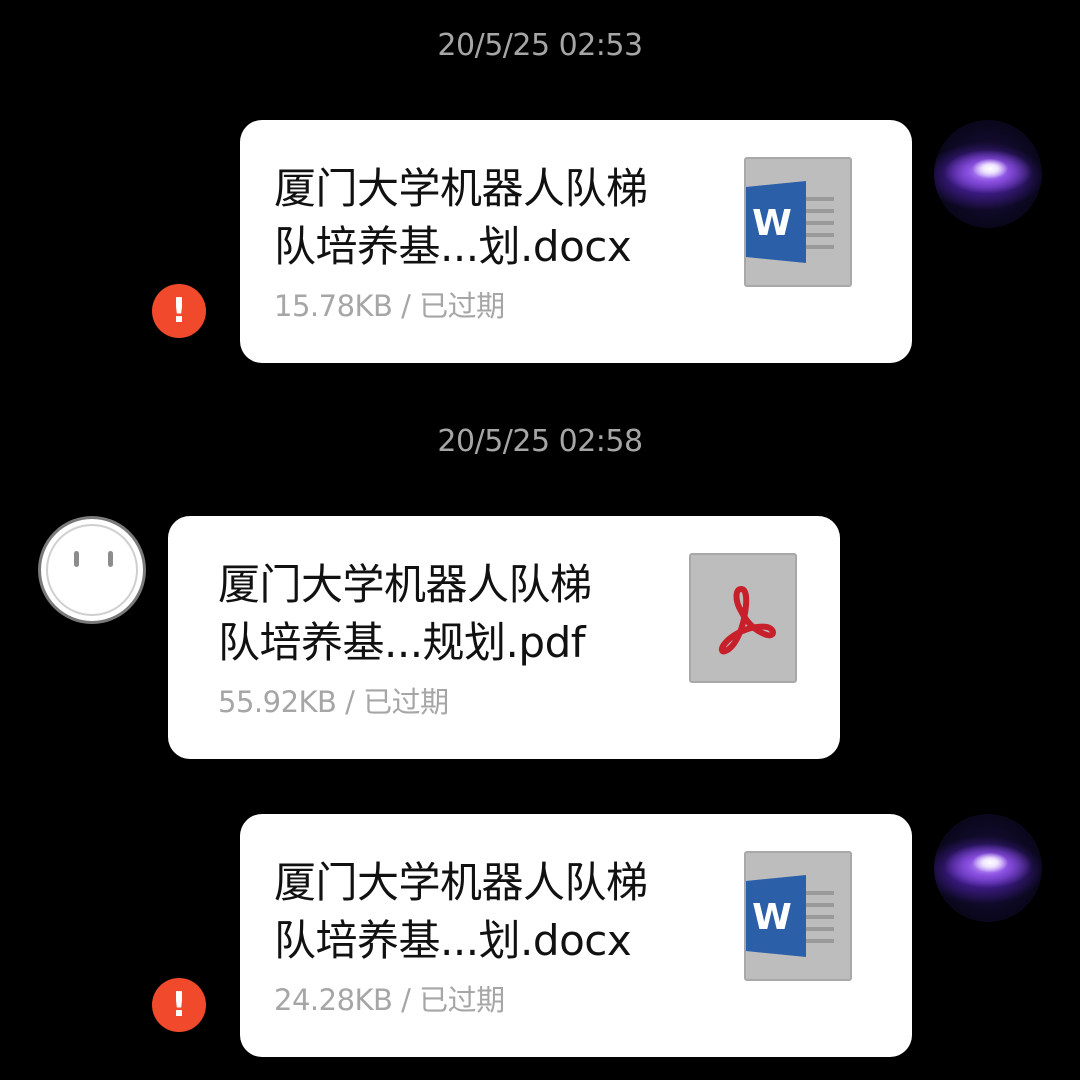 The width and height of the screenshot is (1080, 1080). I want to click on file-meta: 15.78KB / 已过期, so click(389, 306).